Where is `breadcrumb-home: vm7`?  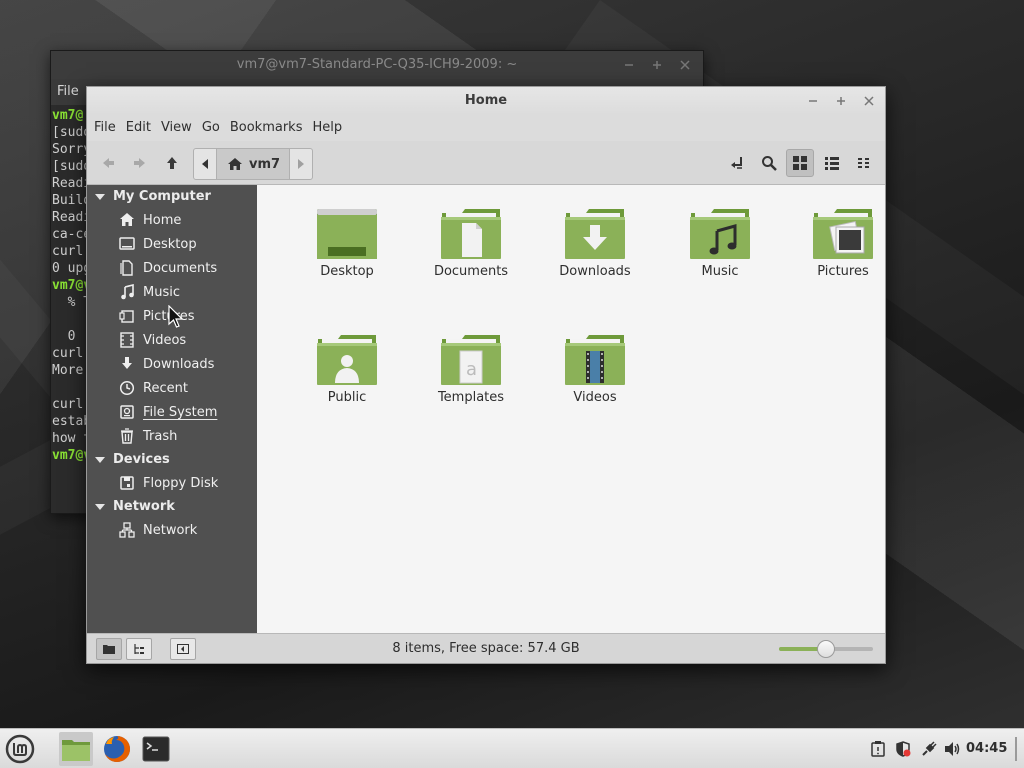 breadcrumb-home: vm7 is located at coordinates (253, 164).